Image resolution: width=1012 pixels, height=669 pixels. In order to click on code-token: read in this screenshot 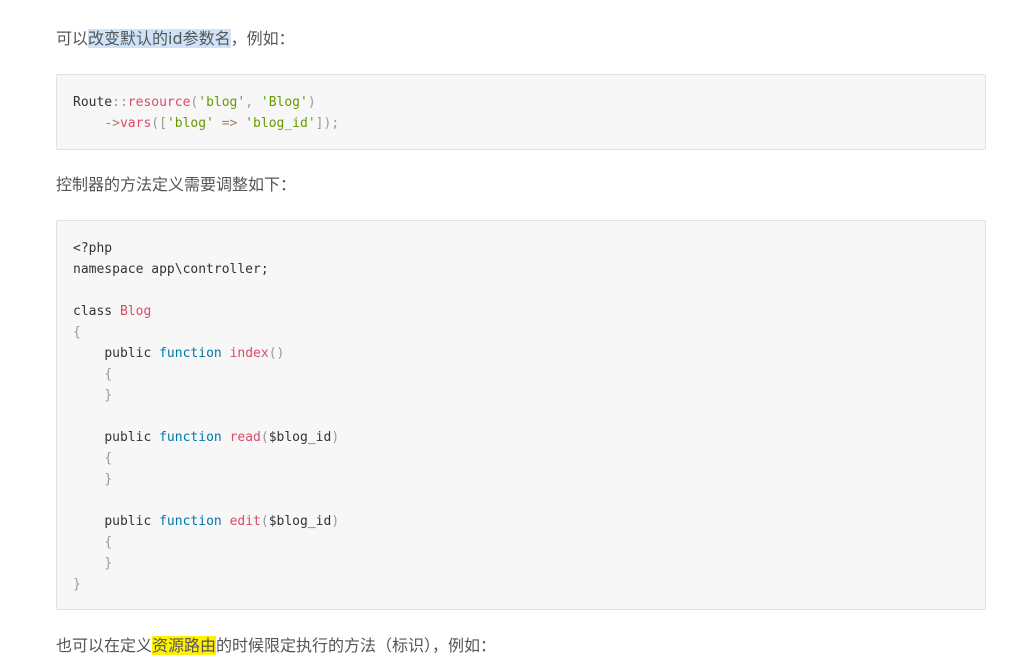, I will do `click(245, 437)`.